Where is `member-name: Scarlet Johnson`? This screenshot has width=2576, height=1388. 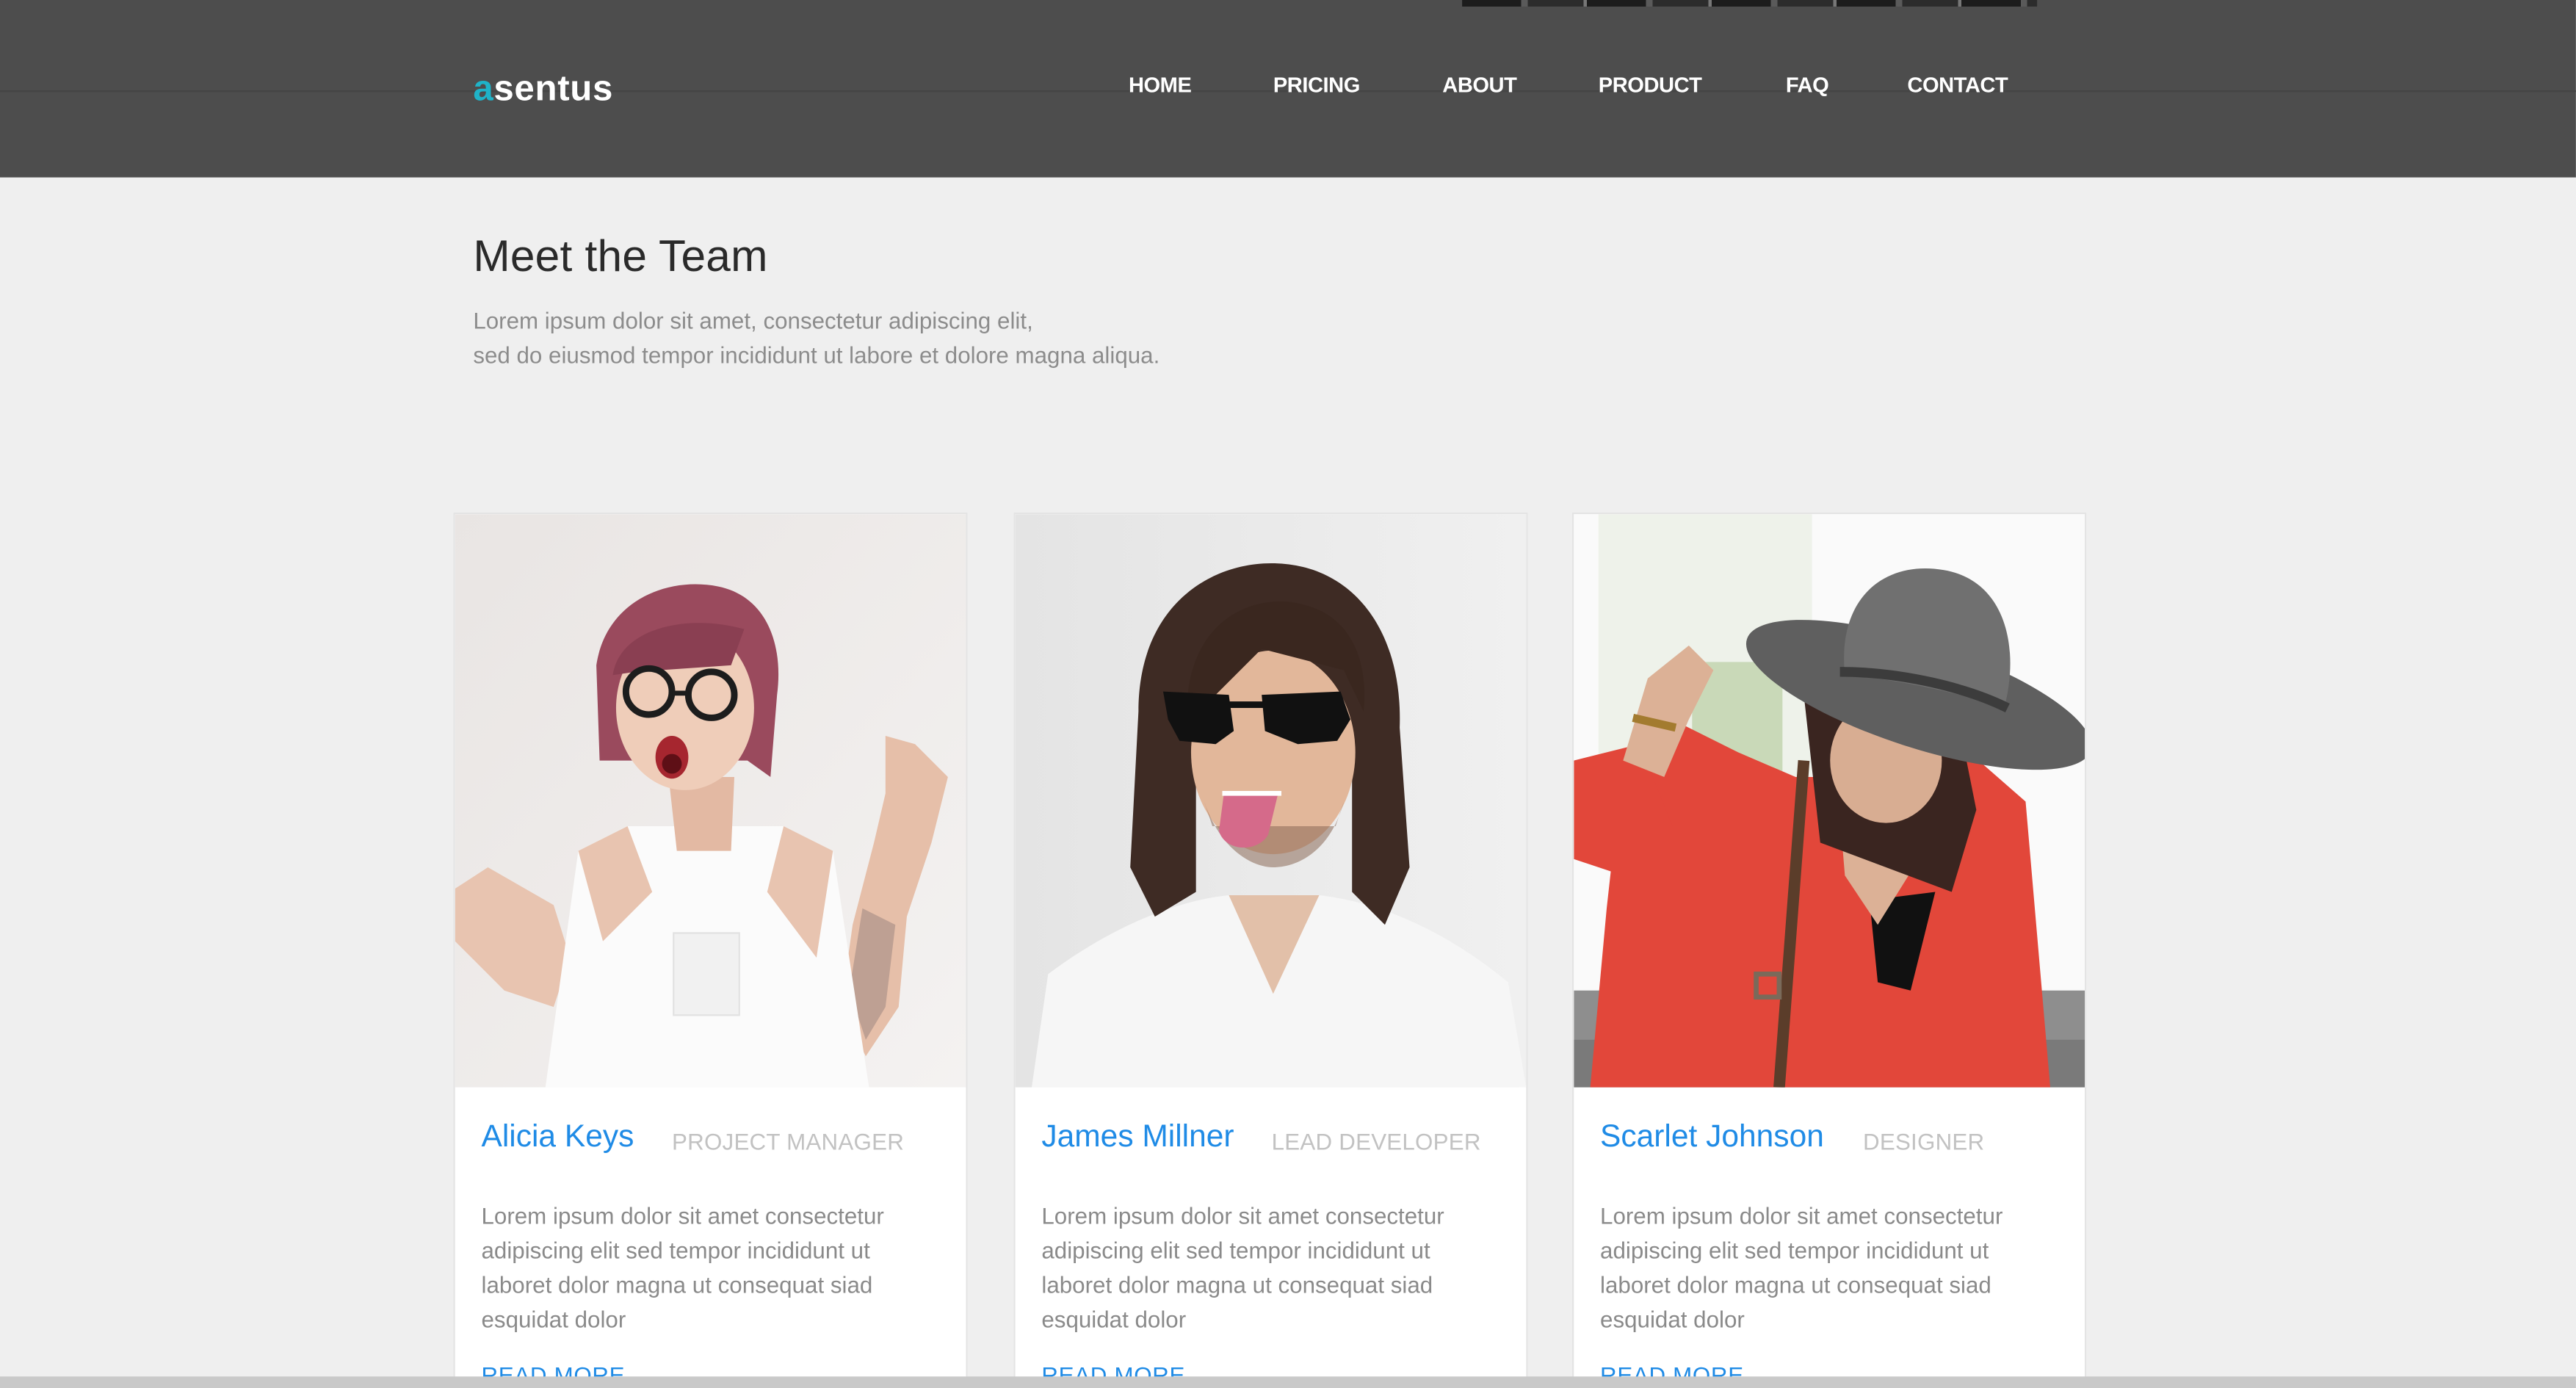
member-name: Scarlet Johnson is located at coordinates (1712, 1137).